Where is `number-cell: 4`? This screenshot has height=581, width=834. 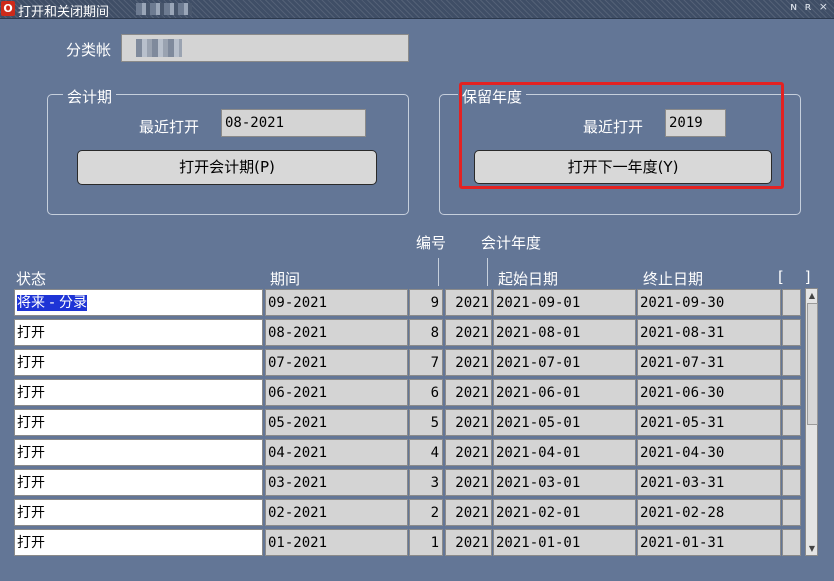 number-cell: 4 is located at coordinates (426, 452).